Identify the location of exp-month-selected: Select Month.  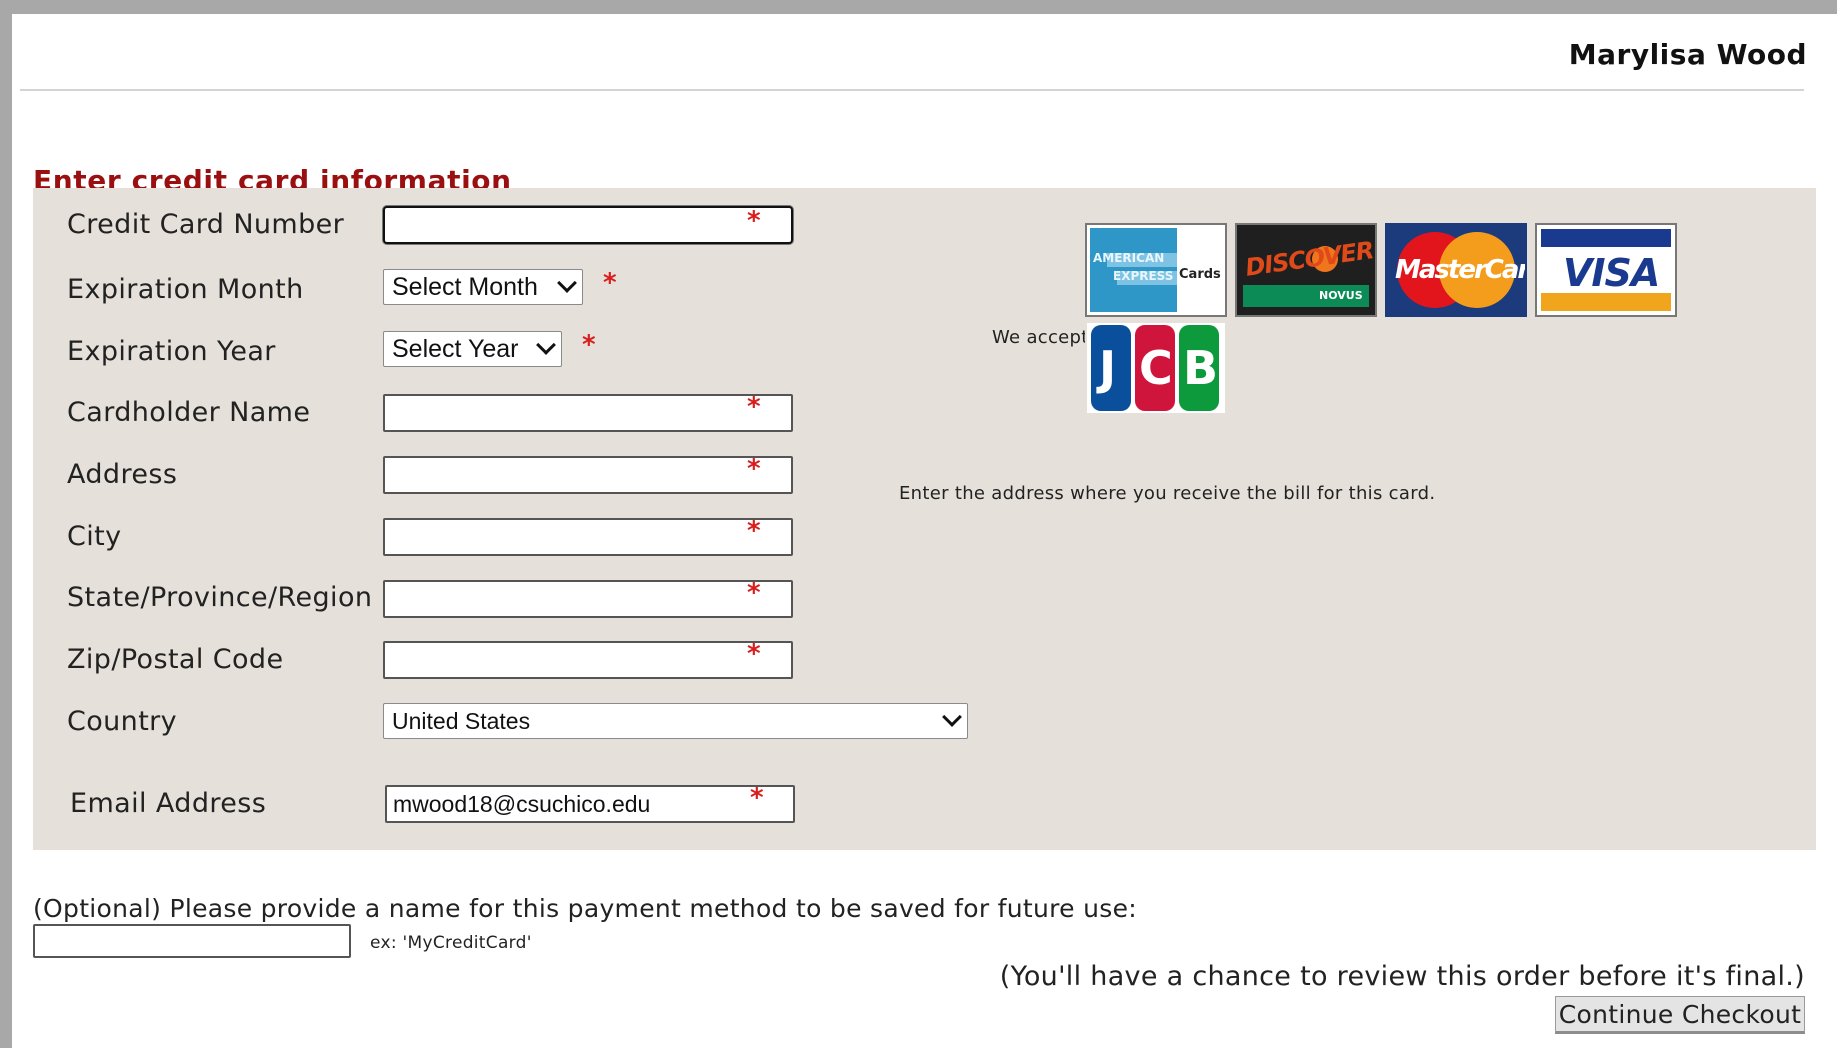
(465, 286).